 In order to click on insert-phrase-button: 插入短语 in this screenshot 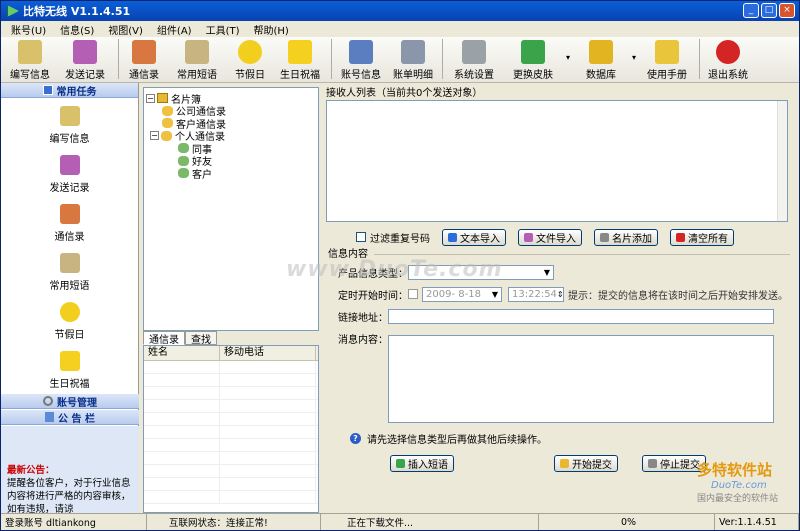, I will do `click(422, 463)`.